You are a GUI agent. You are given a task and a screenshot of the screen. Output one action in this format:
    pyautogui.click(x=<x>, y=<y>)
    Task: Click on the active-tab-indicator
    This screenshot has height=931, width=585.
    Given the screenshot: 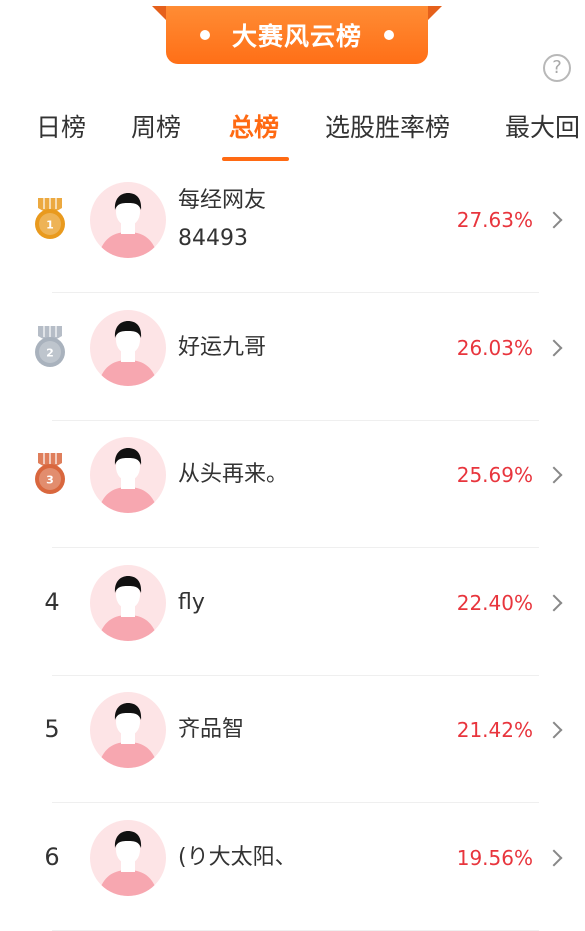 What is the action you would take?
    pyautogui.click(x=255, y=159)
    